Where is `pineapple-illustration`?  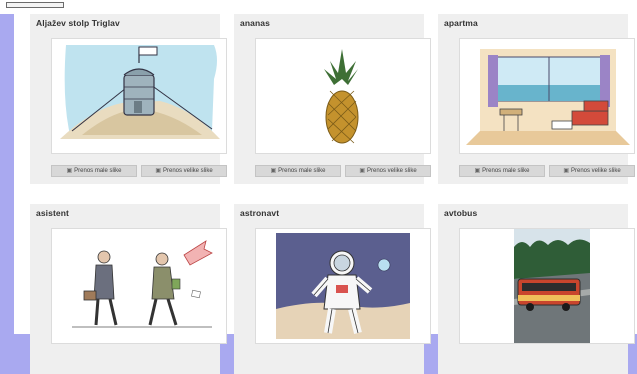 pineapple-illustration is located at coordinates (343, 96).